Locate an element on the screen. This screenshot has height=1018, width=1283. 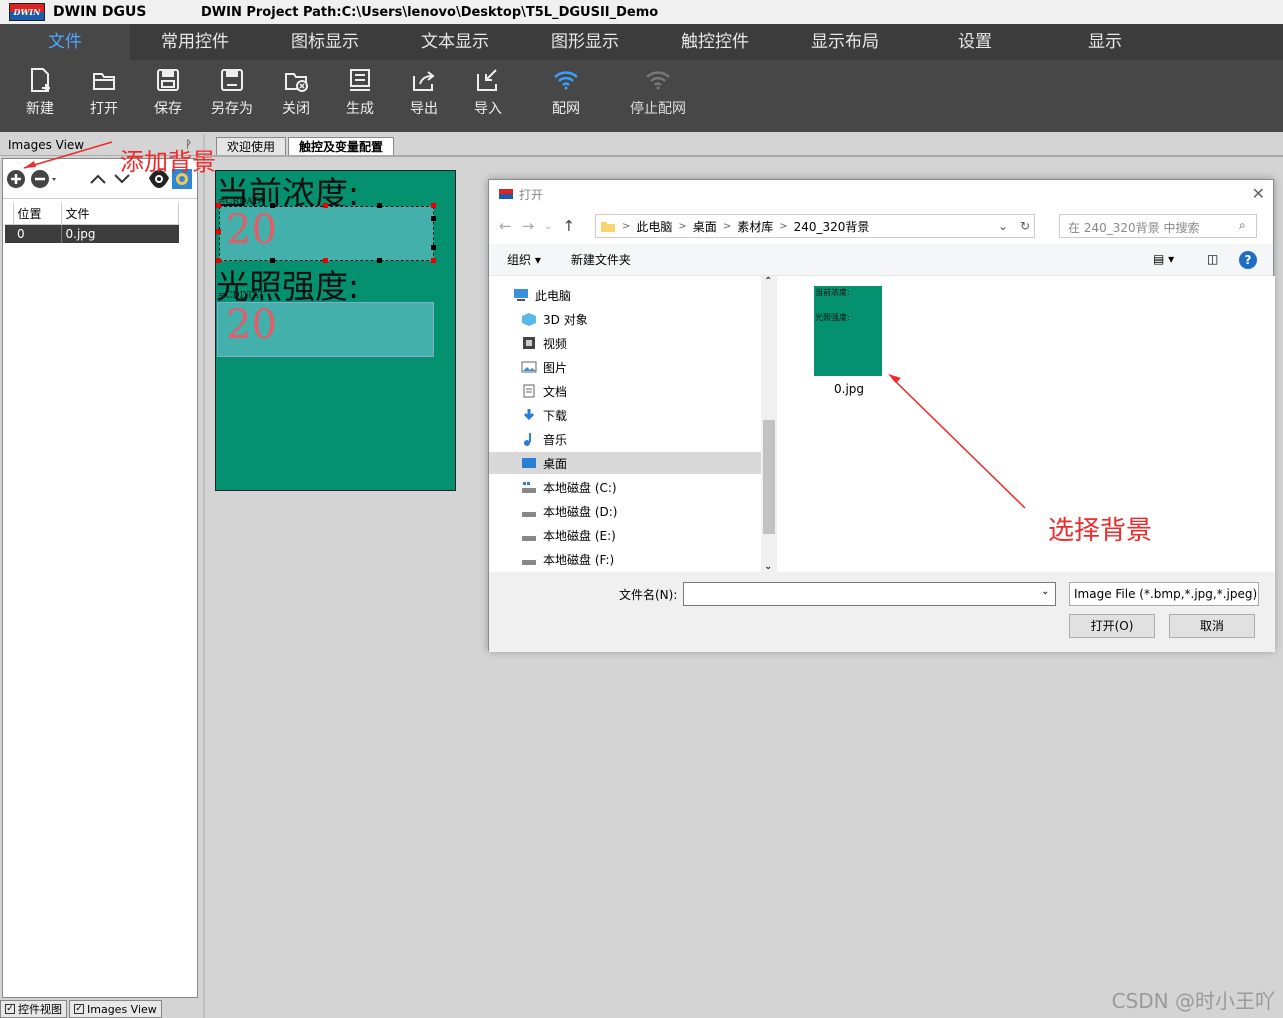
import-label: 导入 is located at coordinates (488, 109).